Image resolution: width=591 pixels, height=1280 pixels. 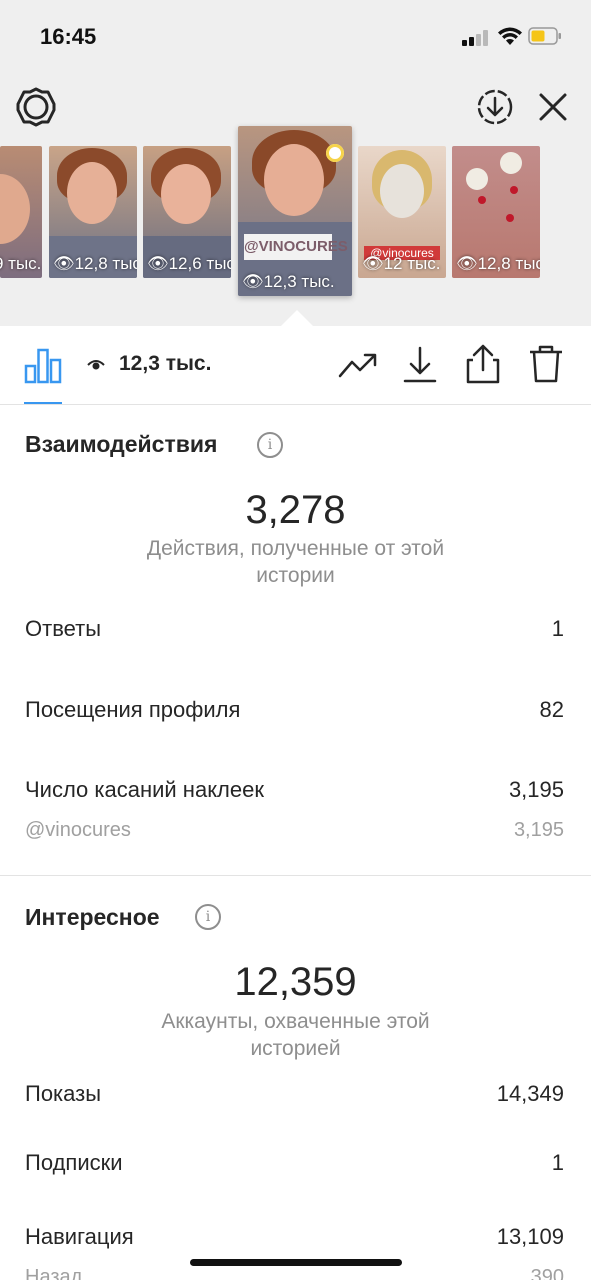 What do you see at coordinates (495, 107) in the screenshot?
I see `download-circle-icon` at bounding box center [495, 107].